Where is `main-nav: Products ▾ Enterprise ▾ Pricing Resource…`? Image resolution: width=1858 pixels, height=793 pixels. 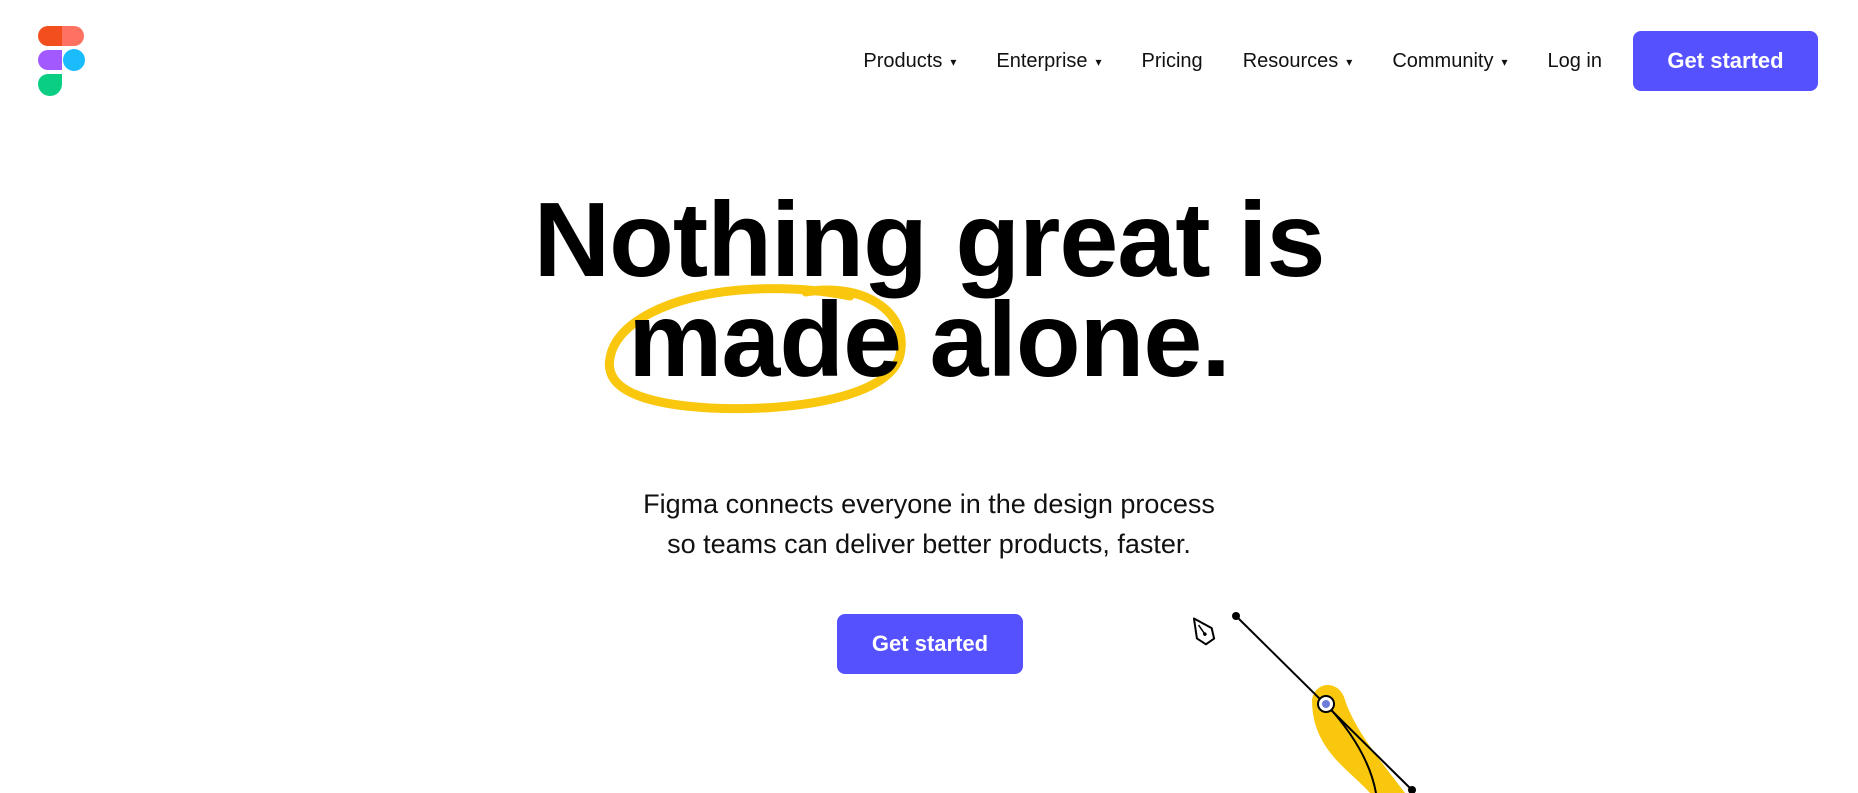 main-nav: Products ▾ Enterprise ▾ Pricing Resource… is located at coordinates (1340, 61).